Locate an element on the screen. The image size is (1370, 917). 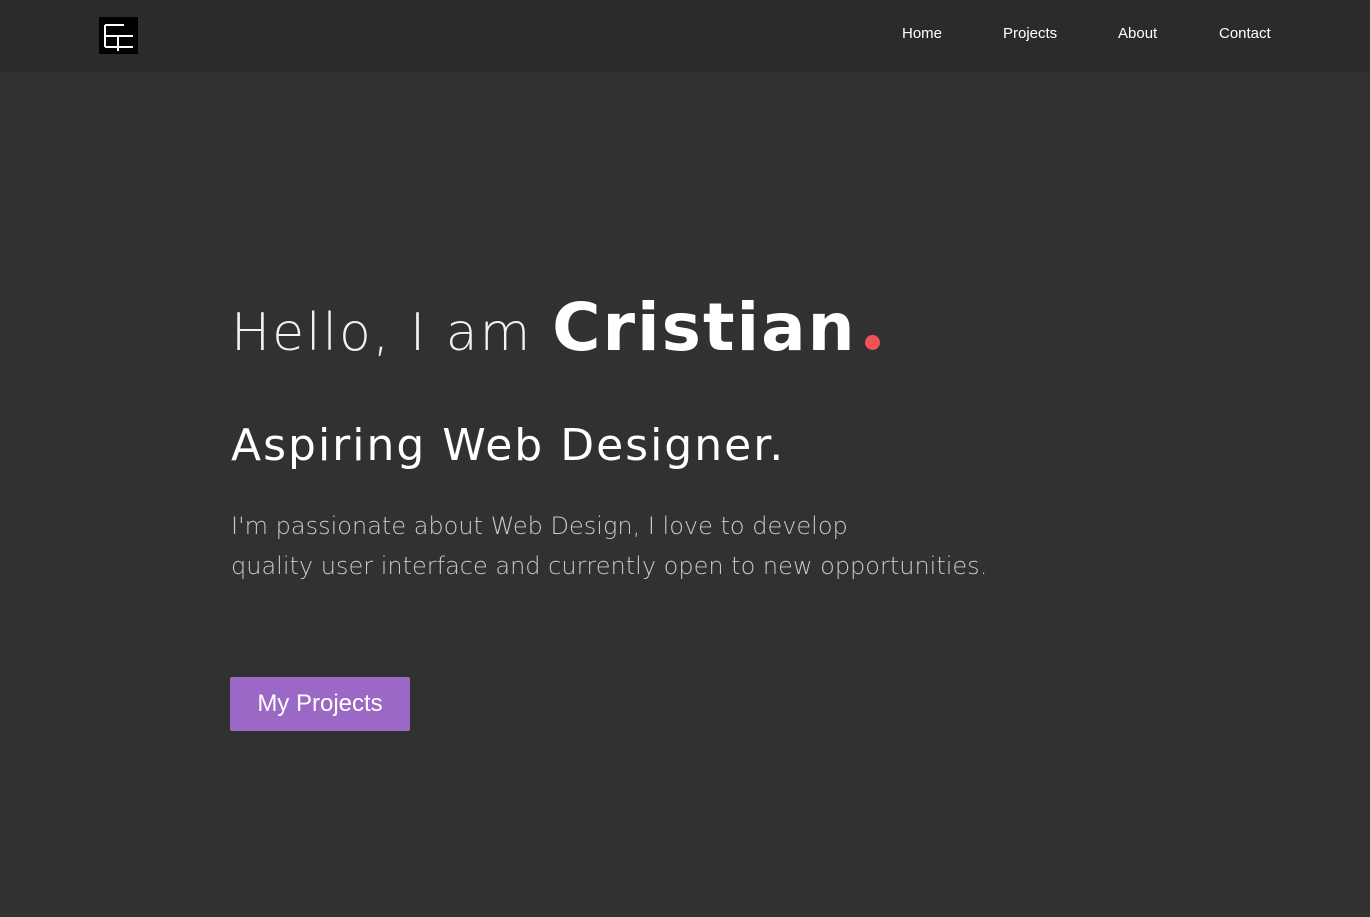
nav-link-contact: Contact is located at coordinates (1245, 34).